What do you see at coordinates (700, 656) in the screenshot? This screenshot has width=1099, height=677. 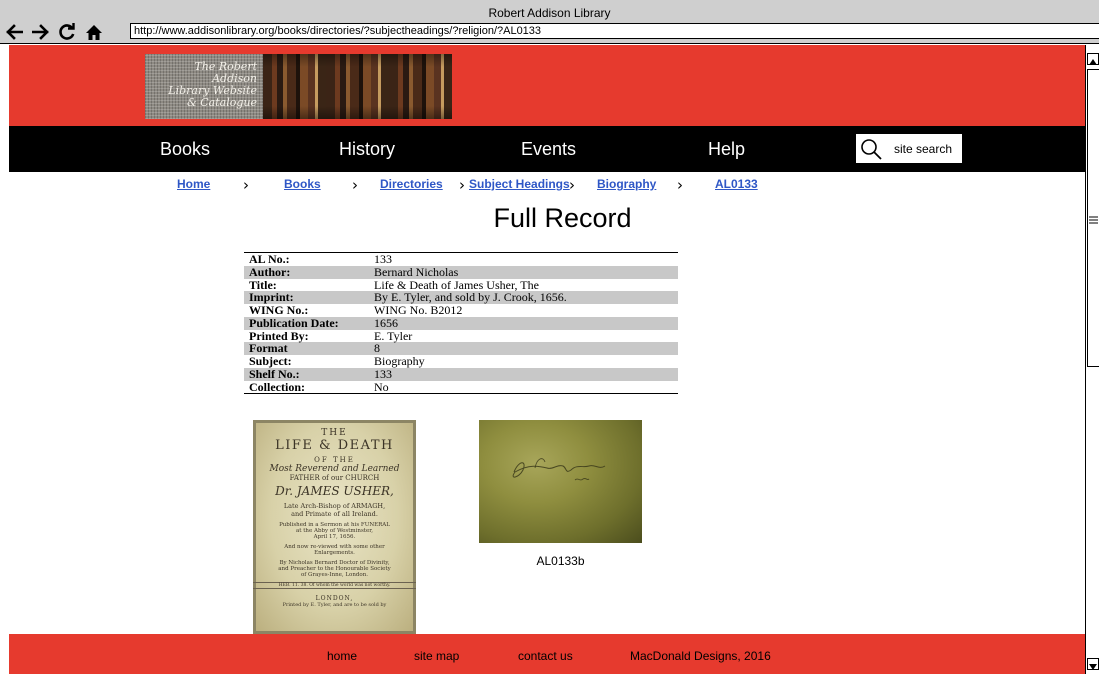 I see `footer-credit: MacDonald Designs, 2016` at bounding box center [700, 656].